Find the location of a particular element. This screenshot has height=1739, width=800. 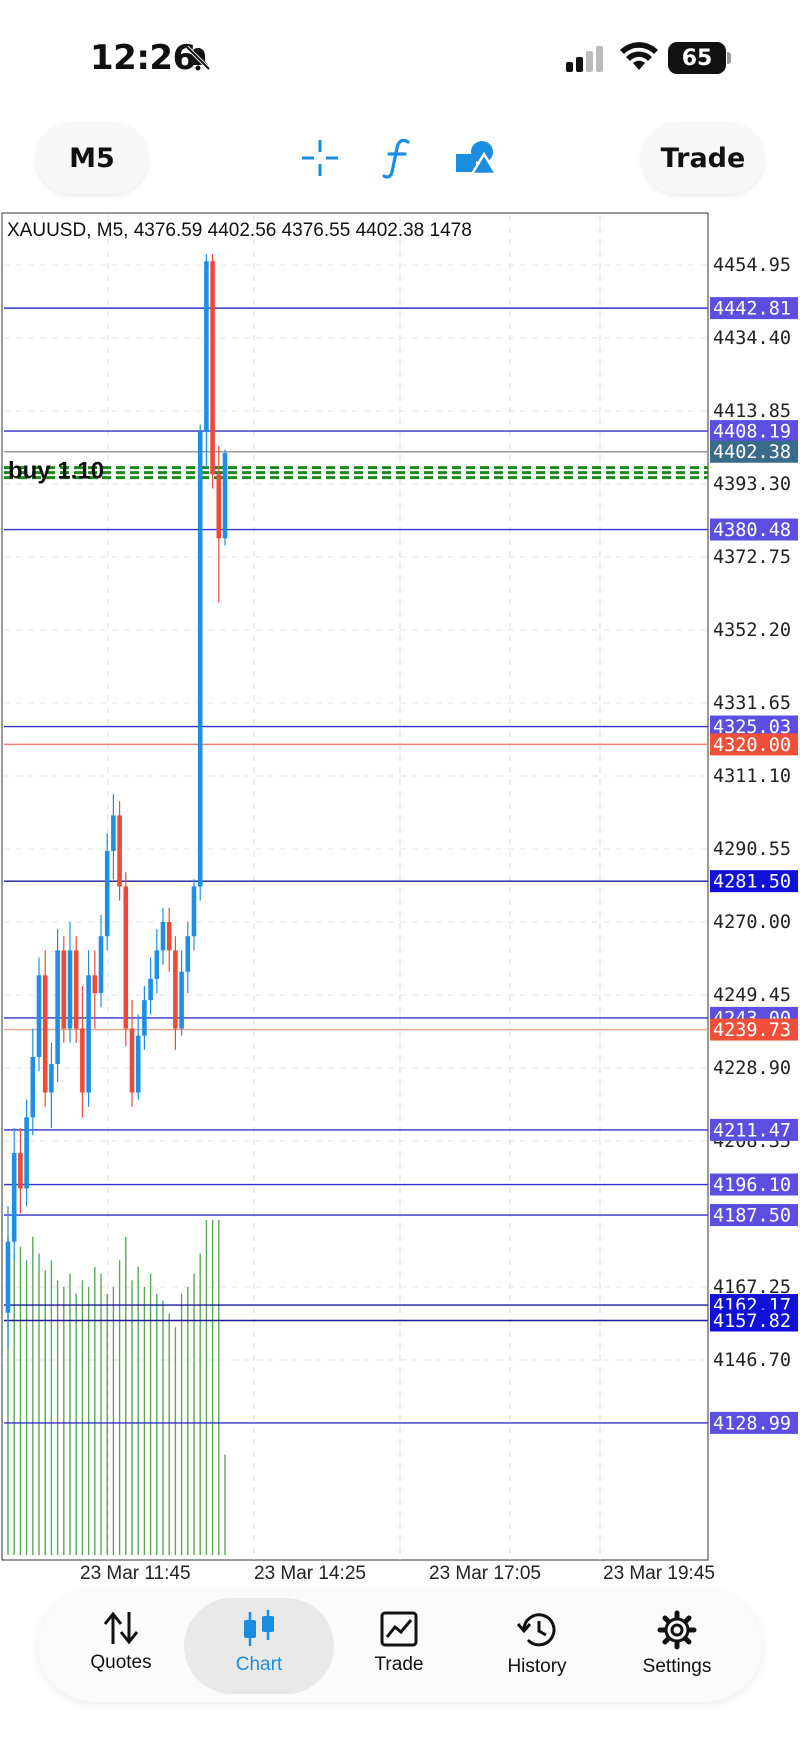

level-price-label: 4380.48 is located at coordinates (752, 530).